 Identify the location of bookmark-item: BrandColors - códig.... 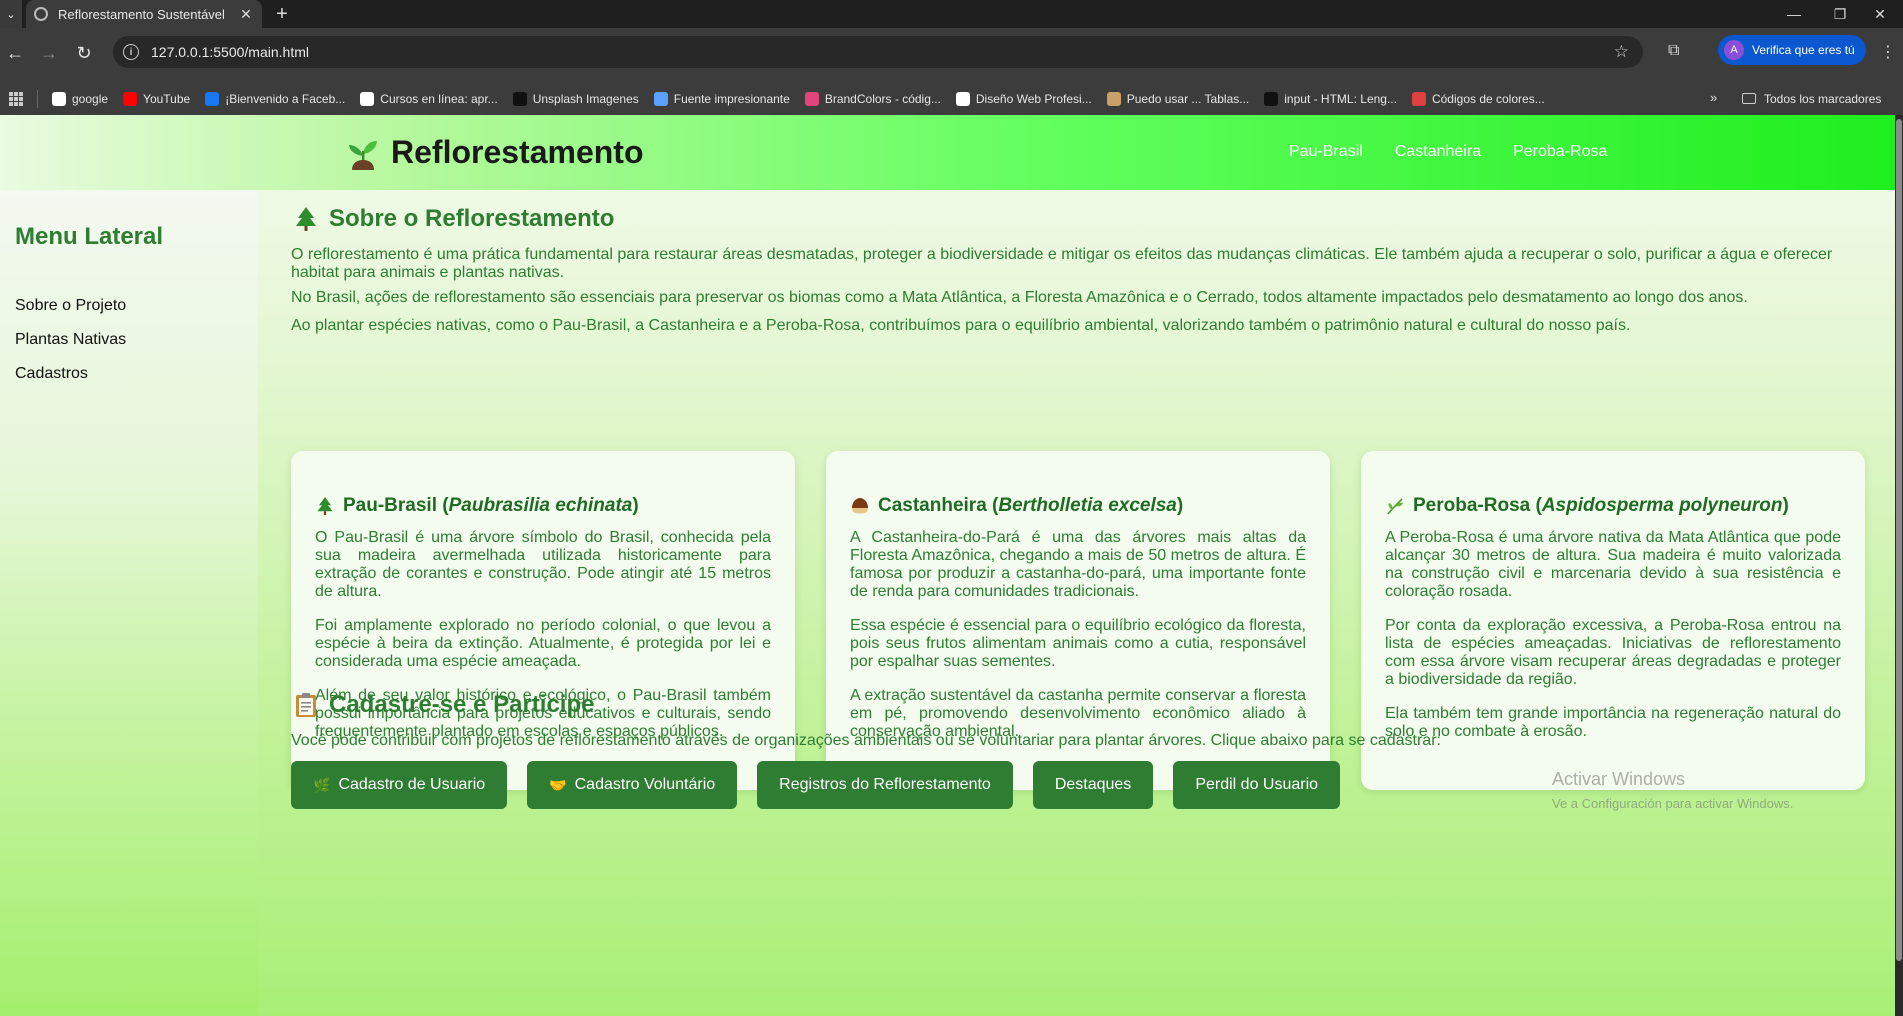
(872, 98).